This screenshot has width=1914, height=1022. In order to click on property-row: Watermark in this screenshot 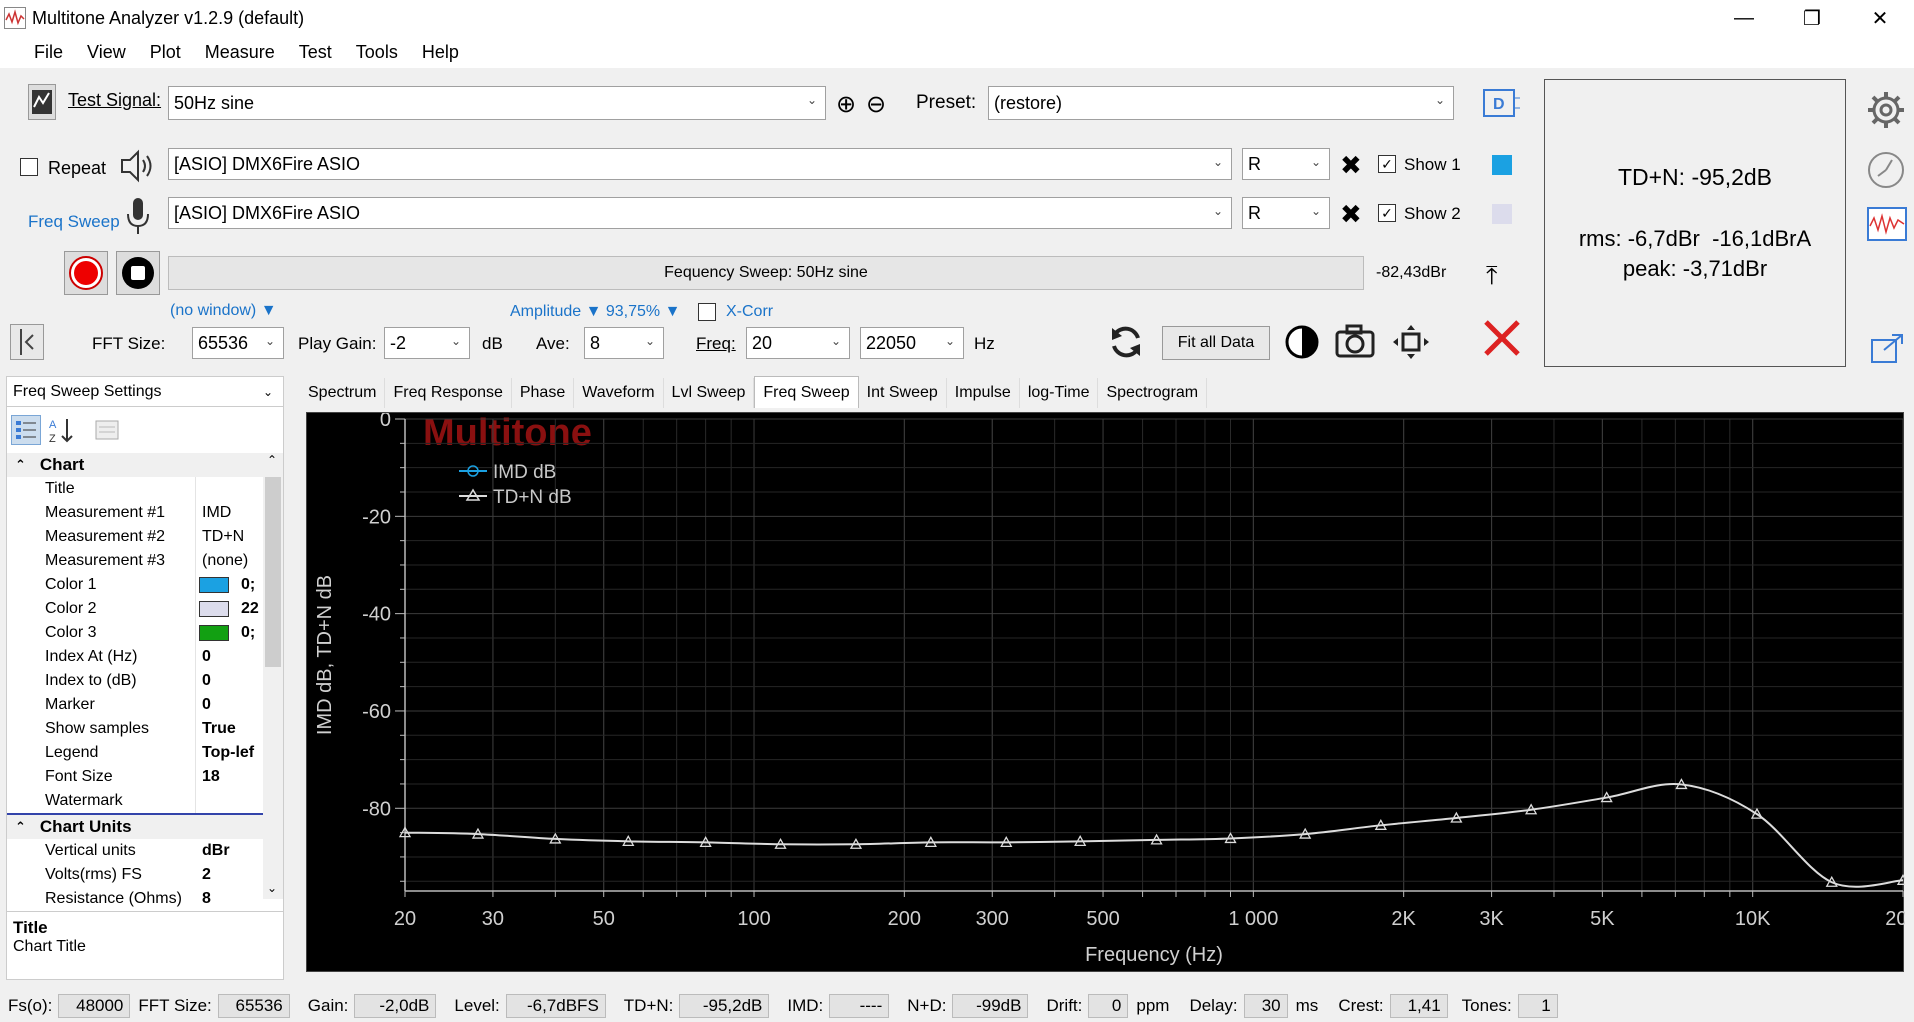, I will do `click(135, 801)`.